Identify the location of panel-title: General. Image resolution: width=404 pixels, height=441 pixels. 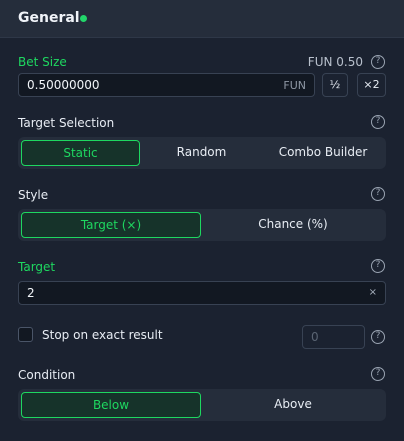
(49, 18).